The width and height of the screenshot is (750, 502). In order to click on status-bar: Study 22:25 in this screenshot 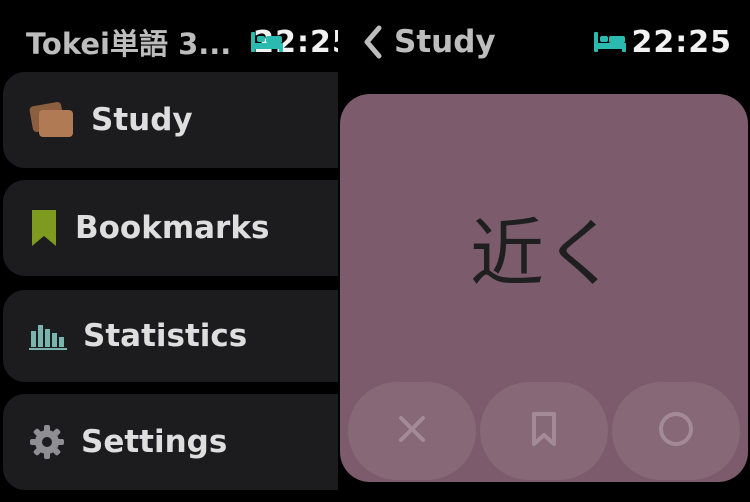, I will do `click(547, 42)`.